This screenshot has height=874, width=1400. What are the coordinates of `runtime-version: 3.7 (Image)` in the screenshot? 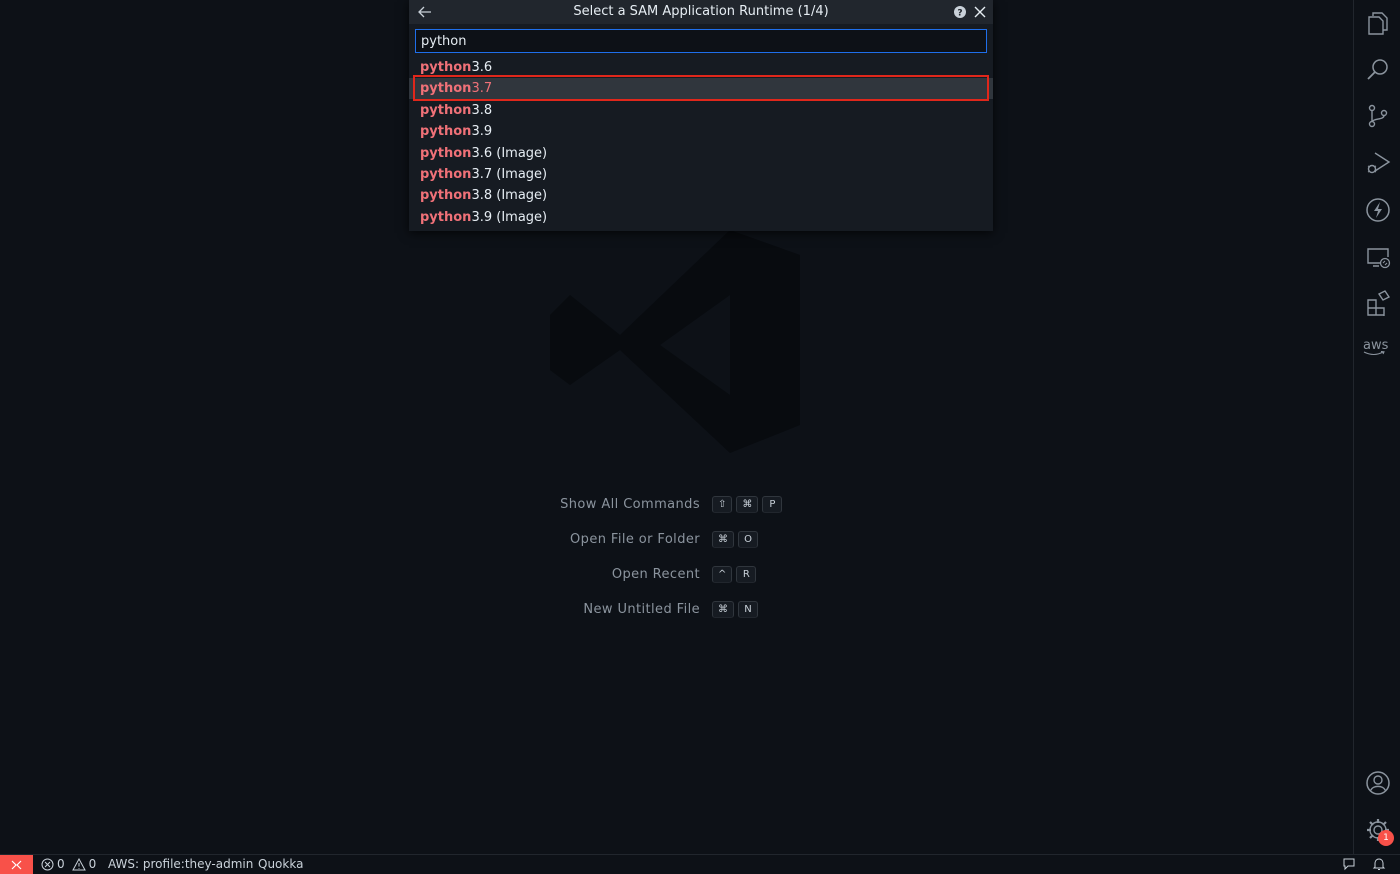 It's located at (509, 174).